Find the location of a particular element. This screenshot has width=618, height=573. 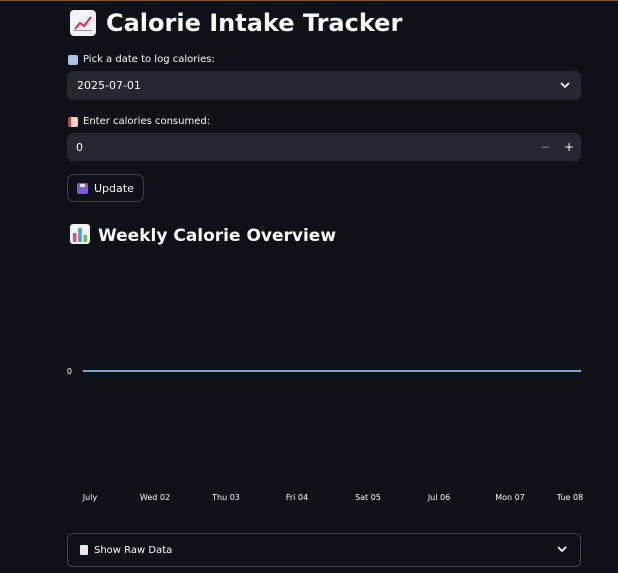

date-picker-label-text: Pick a date to log calories: is located at coordinates (149, 59).